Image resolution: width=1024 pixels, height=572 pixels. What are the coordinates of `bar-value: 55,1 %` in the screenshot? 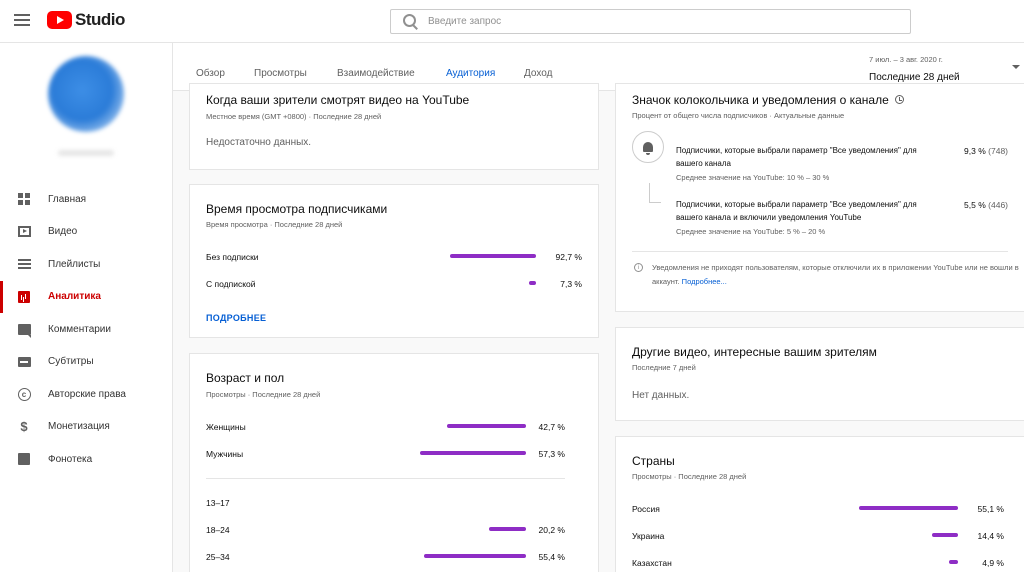 It's located at (990, 509).